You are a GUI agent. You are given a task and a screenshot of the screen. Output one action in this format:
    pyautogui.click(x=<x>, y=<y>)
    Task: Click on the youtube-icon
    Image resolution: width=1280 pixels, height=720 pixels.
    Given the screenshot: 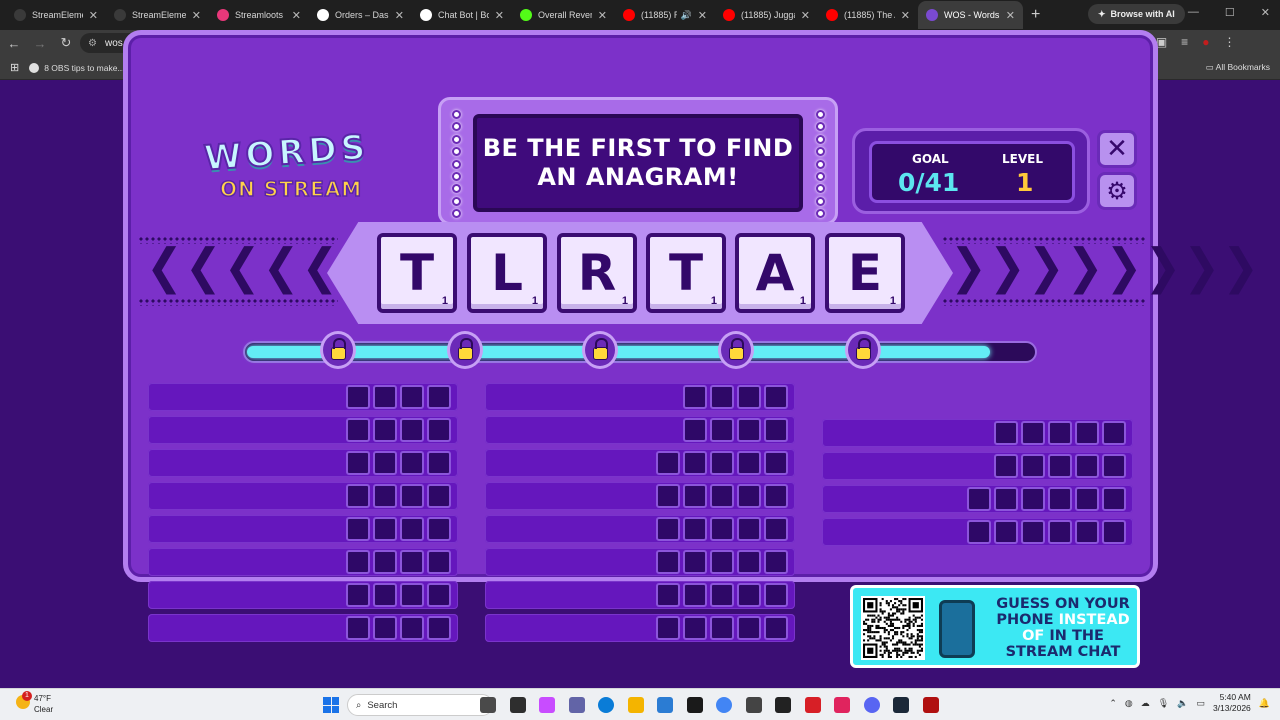 What is the action you would take?
    pyautogui.click(x=629, y=15)
    